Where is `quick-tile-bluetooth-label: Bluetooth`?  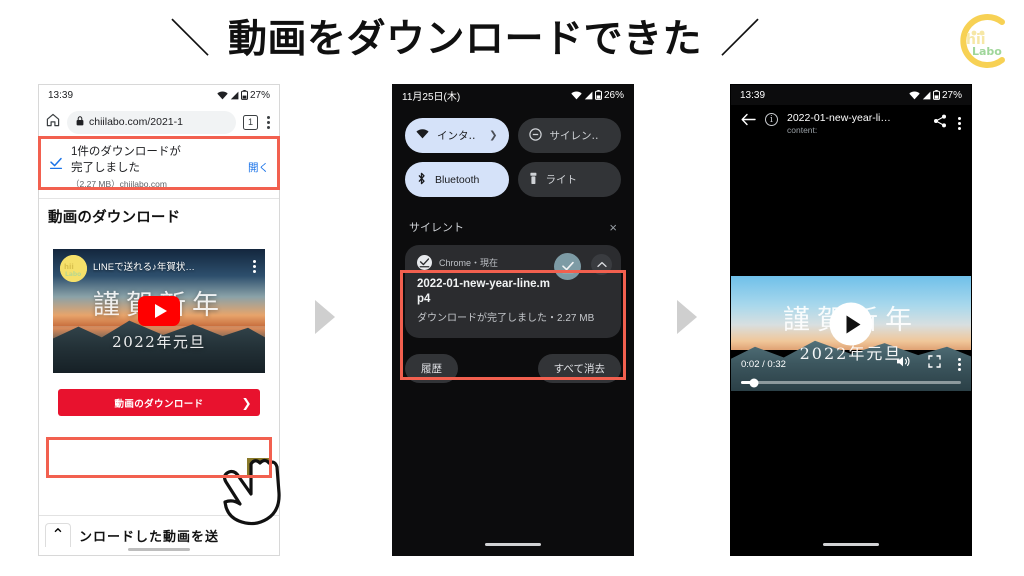
quick-tile-bluetooth-label: Bluetooth is located at coordinates (457, 179).